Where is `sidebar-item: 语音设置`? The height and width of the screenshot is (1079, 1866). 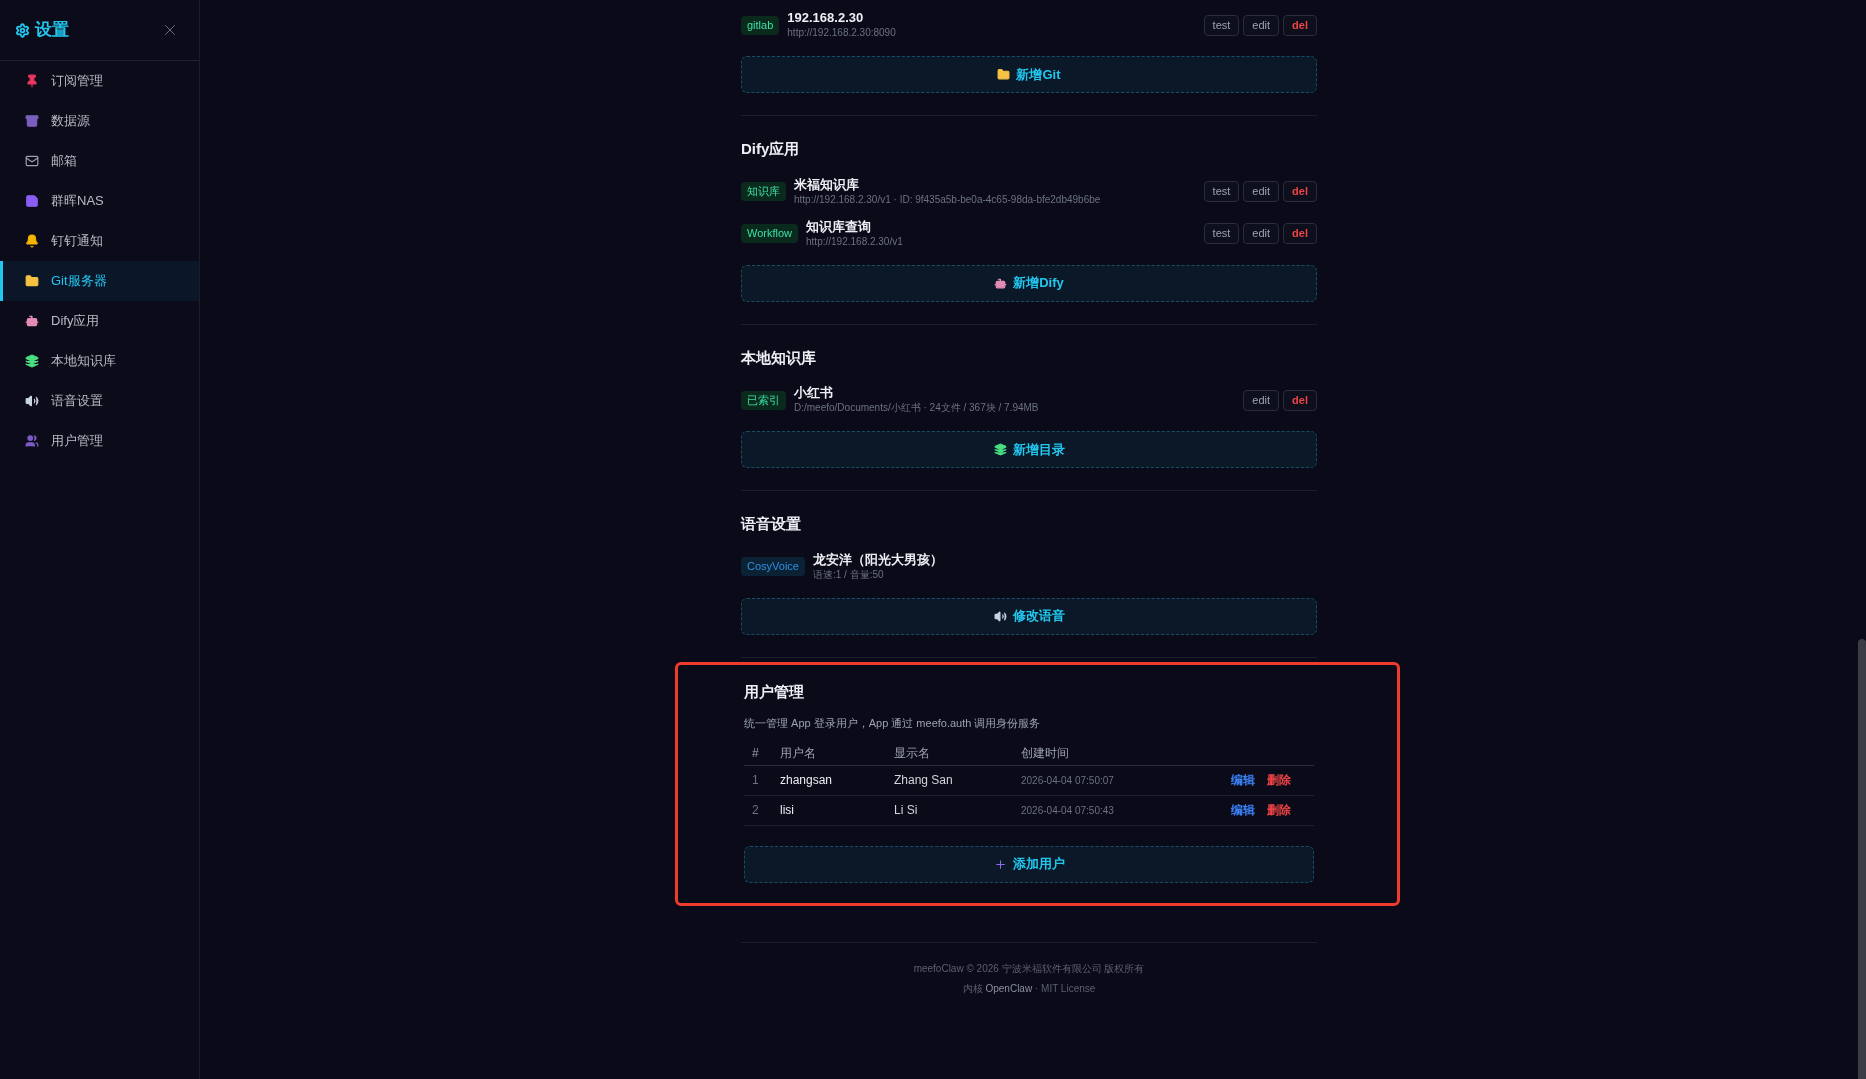
sidebar-item: 语音设置 is located at coordinates (99, 401).